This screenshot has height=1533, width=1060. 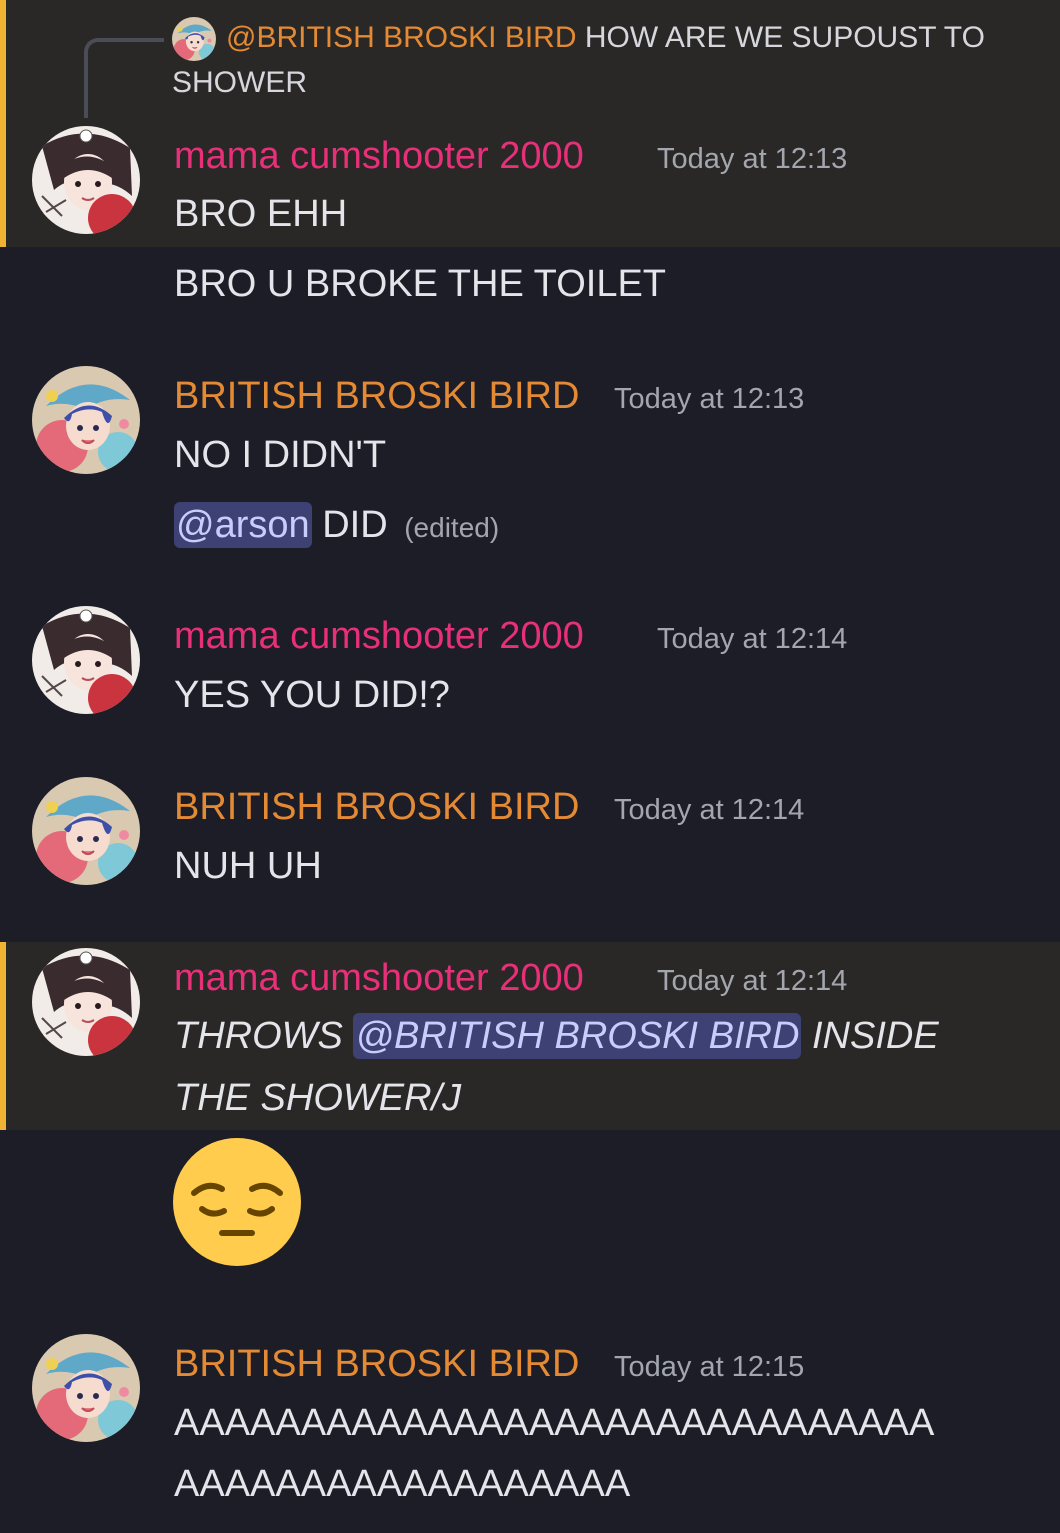 What do you see at coordinates (194, 39) in the screenshot?
I see `reply-avatar` at bounding box center [194, 39].